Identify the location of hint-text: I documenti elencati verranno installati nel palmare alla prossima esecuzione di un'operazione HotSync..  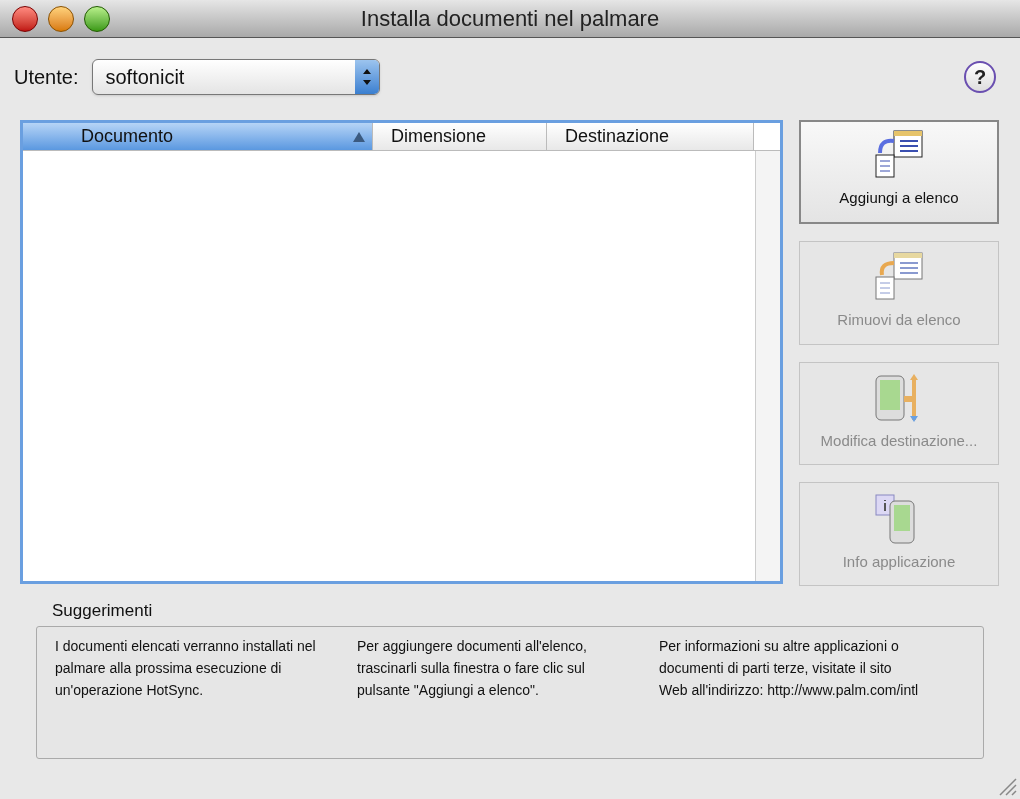
(186, 668).